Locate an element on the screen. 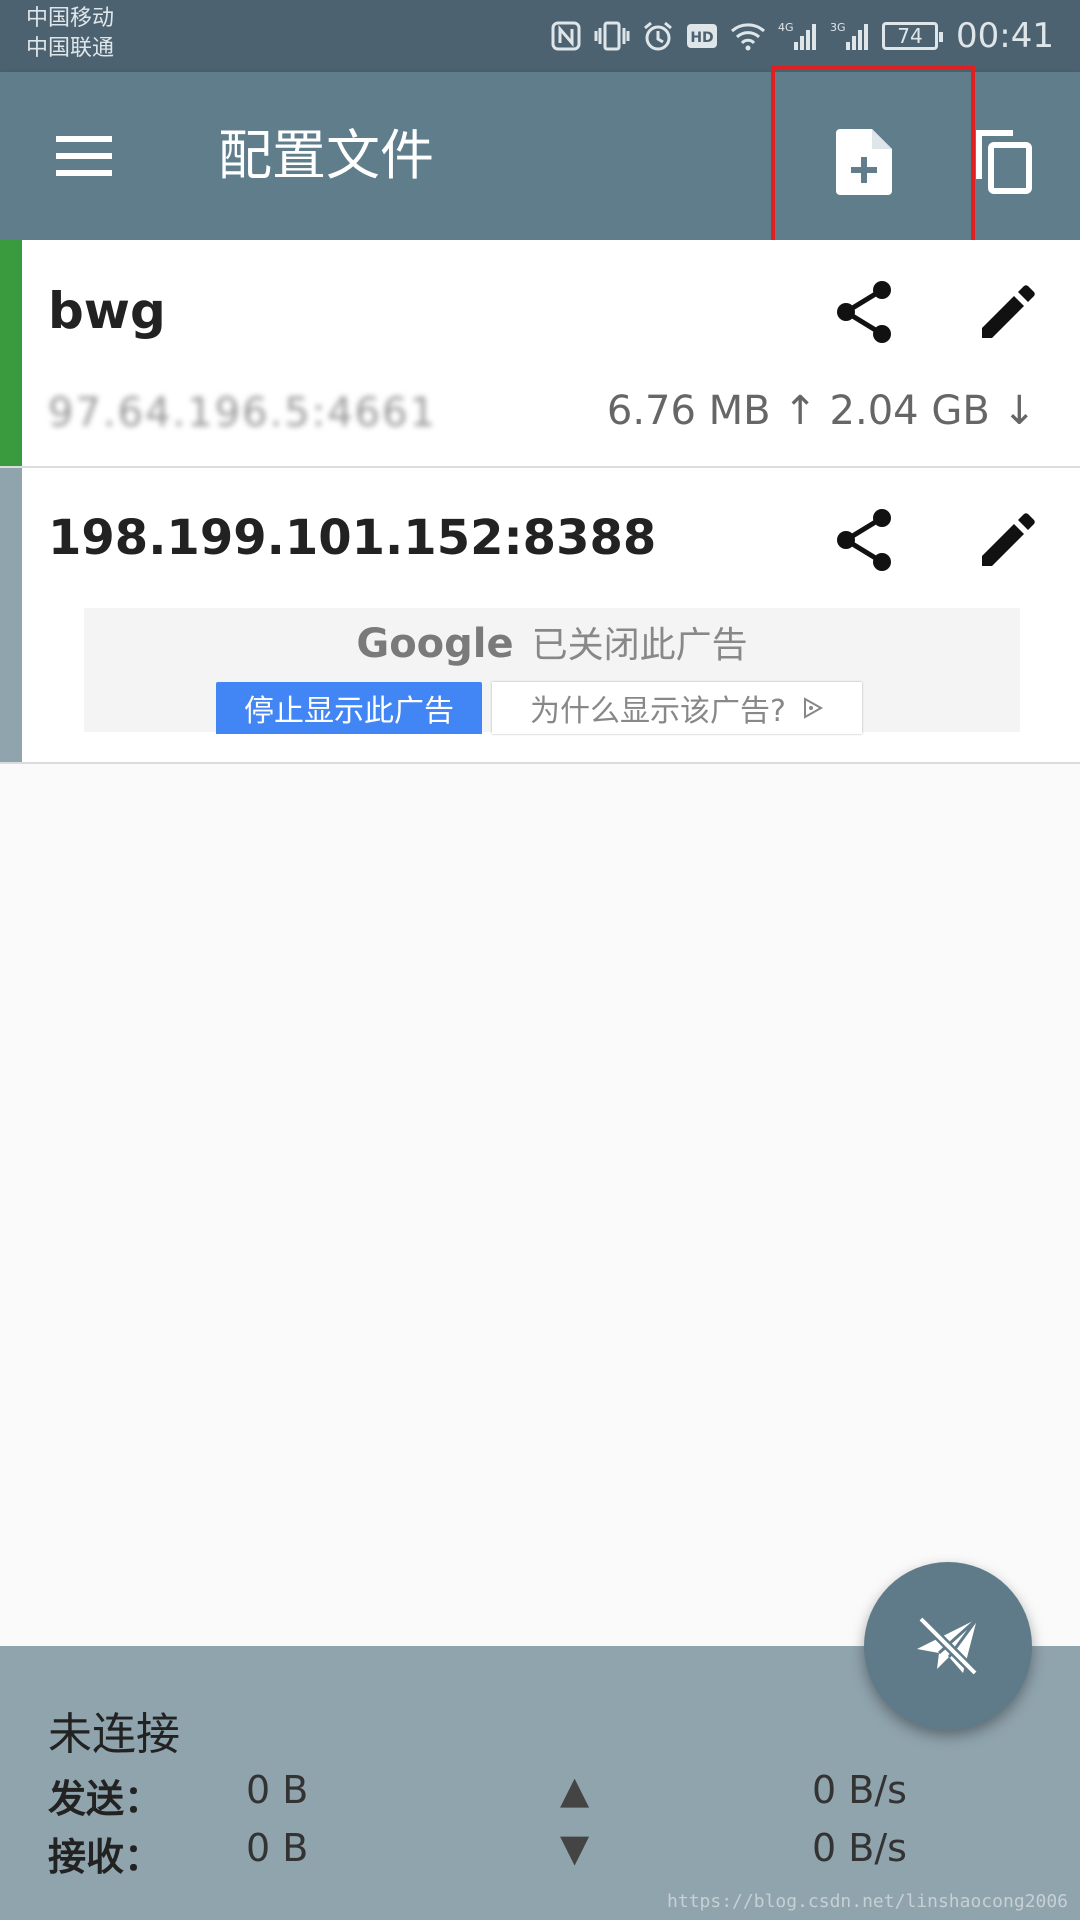 The height and width of the screenshot is (1920, 1080). receive-rate: 0 B/s is located at coordinates (859, 1848).